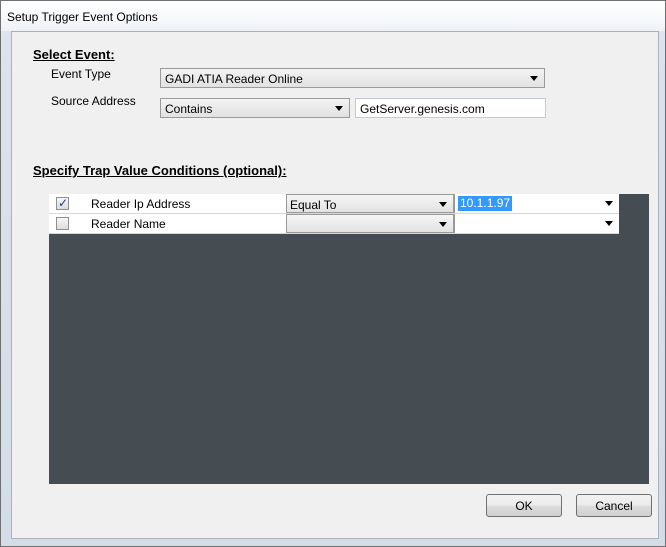  I want to click on title-bar: Setup Trigger Event Options, so click(333, 16).